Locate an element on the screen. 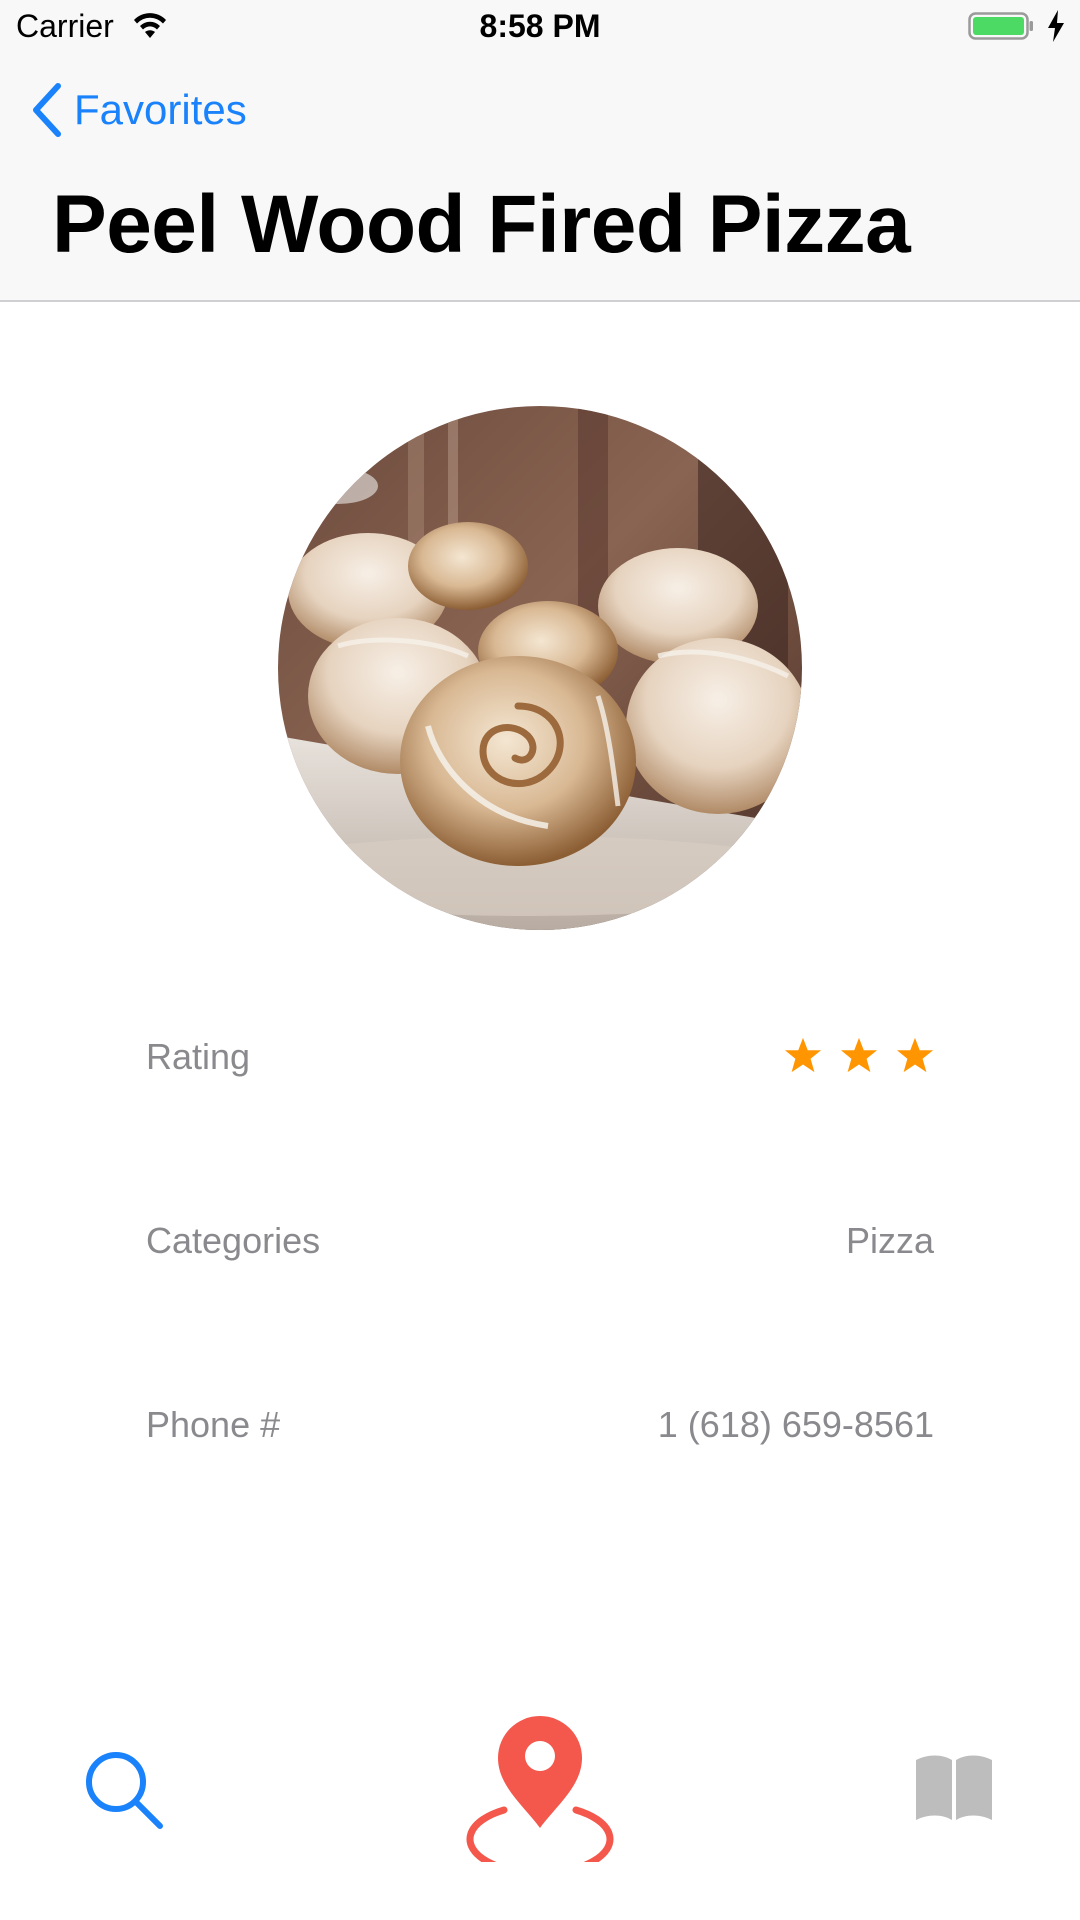 The width and height of the screenshot is (1080, 1920). categories-value: Pizza is located at coordinates (889, 1240).